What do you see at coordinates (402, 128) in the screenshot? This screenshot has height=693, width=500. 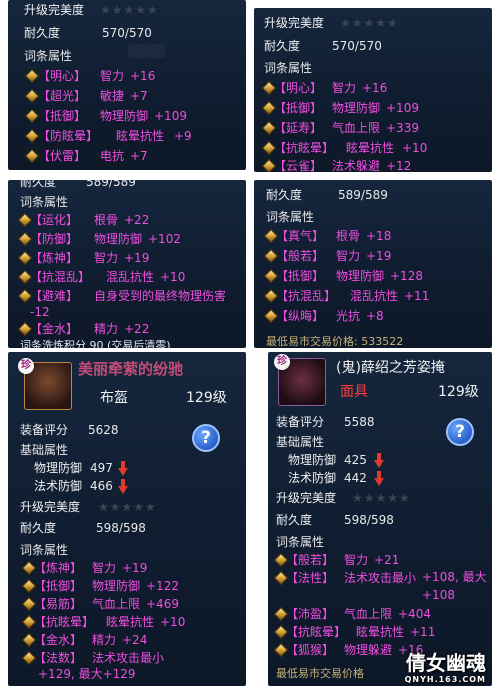 I see `attr-value: +339` at bounding box center [402, 128].